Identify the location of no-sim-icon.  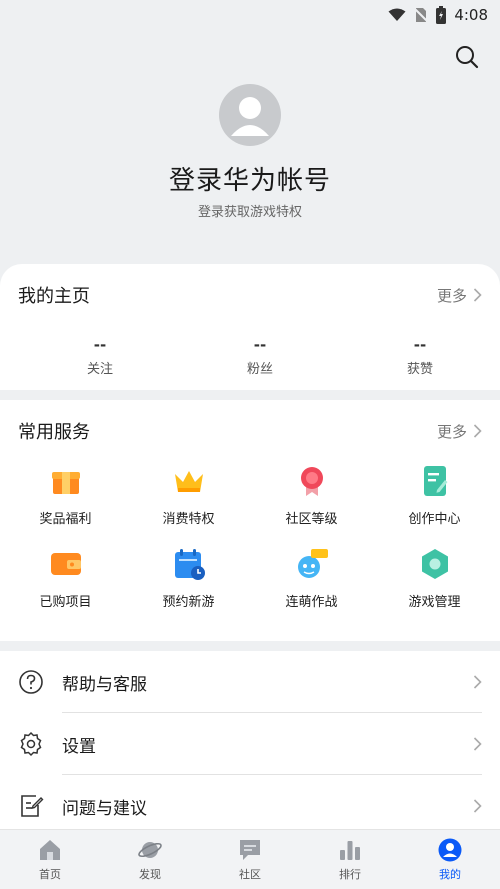
(421, 15).